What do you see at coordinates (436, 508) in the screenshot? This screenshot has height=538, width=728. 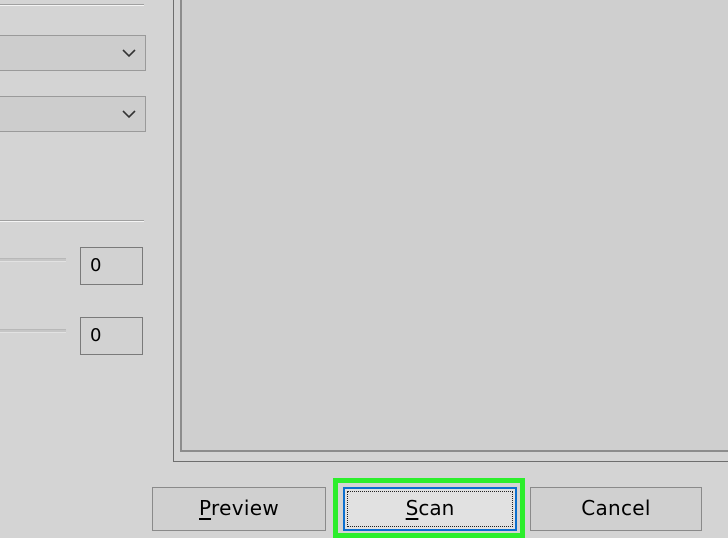 I see `scan-label-rest: can` at bounding box center [436, 508].